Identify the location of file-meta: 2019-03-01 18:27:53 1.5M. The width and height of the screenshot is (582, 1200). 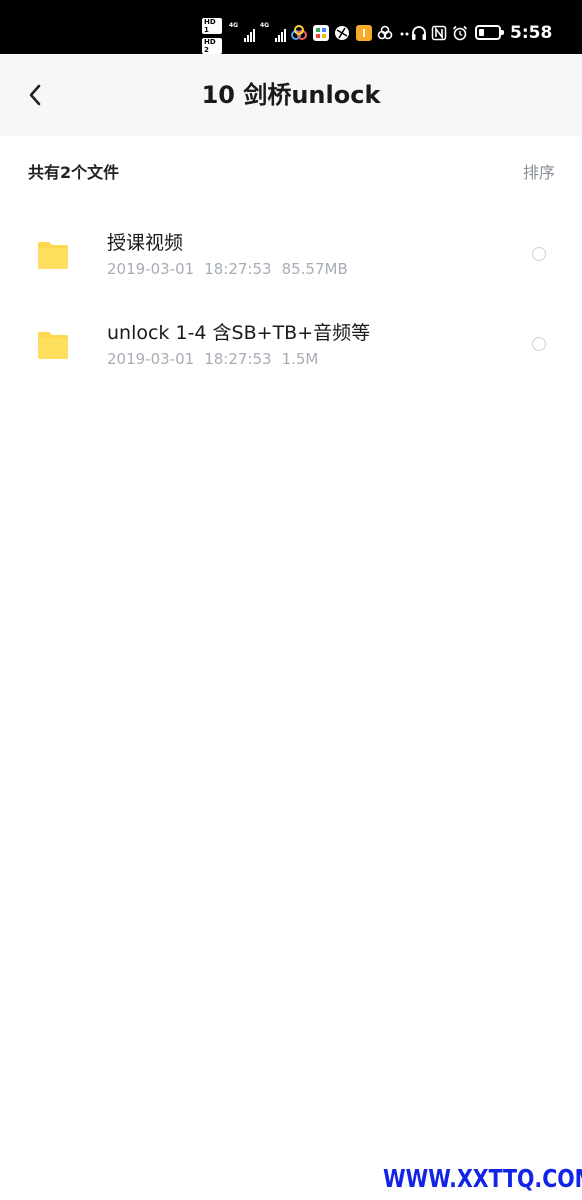
(217, 359).